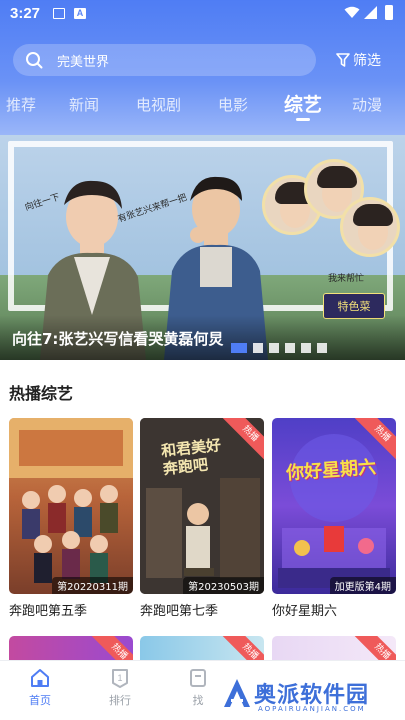 Image resolution: width=405 pixels, height=720 pixels. What do you see at coordinates (346, 279) in the screenshot?
I see `banner-note-bubble: 我来帮忙` at bounding box center [346, 279].